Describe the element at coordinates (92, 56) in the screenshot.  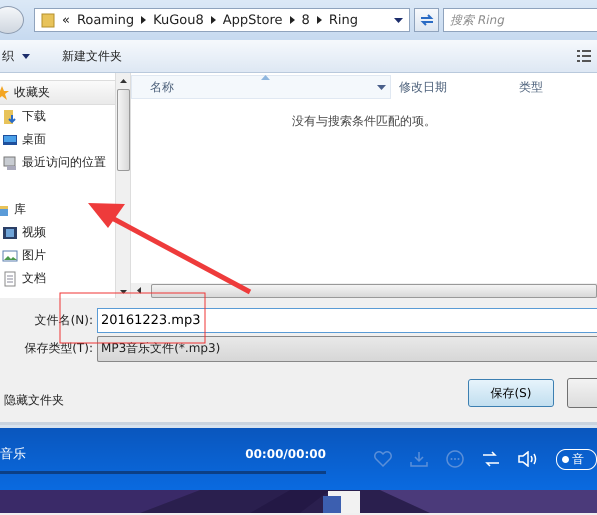
I see `toolbar-button: 新建文件夹` at that location.